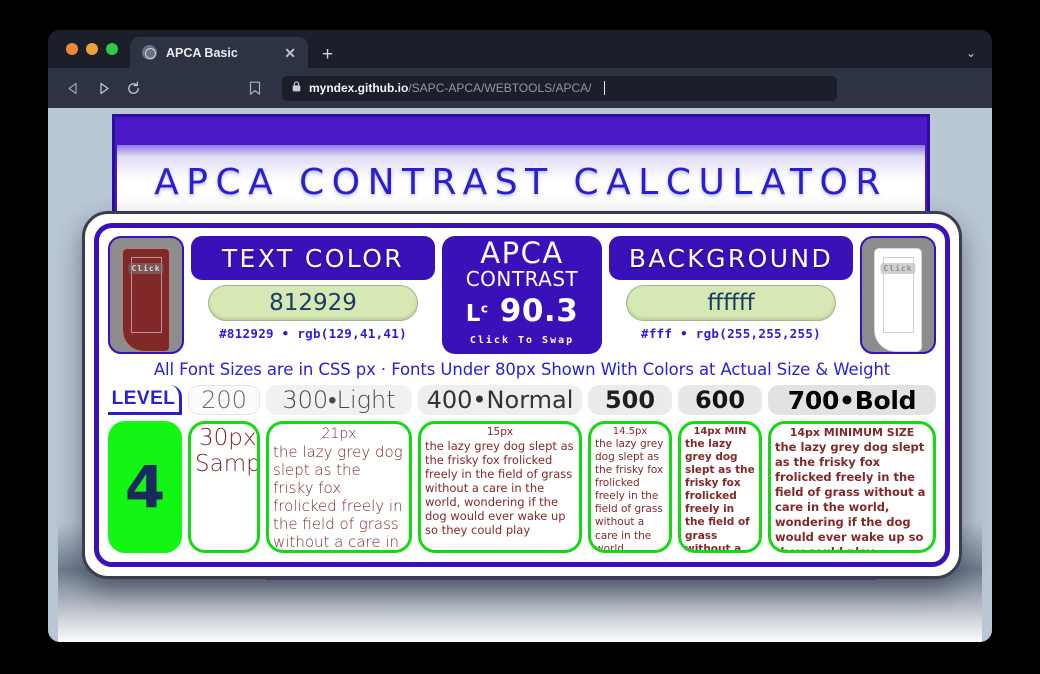 This screenshot has width=1040, height=674. I want to click on sample-body-200: Sample, so click(227, 463).